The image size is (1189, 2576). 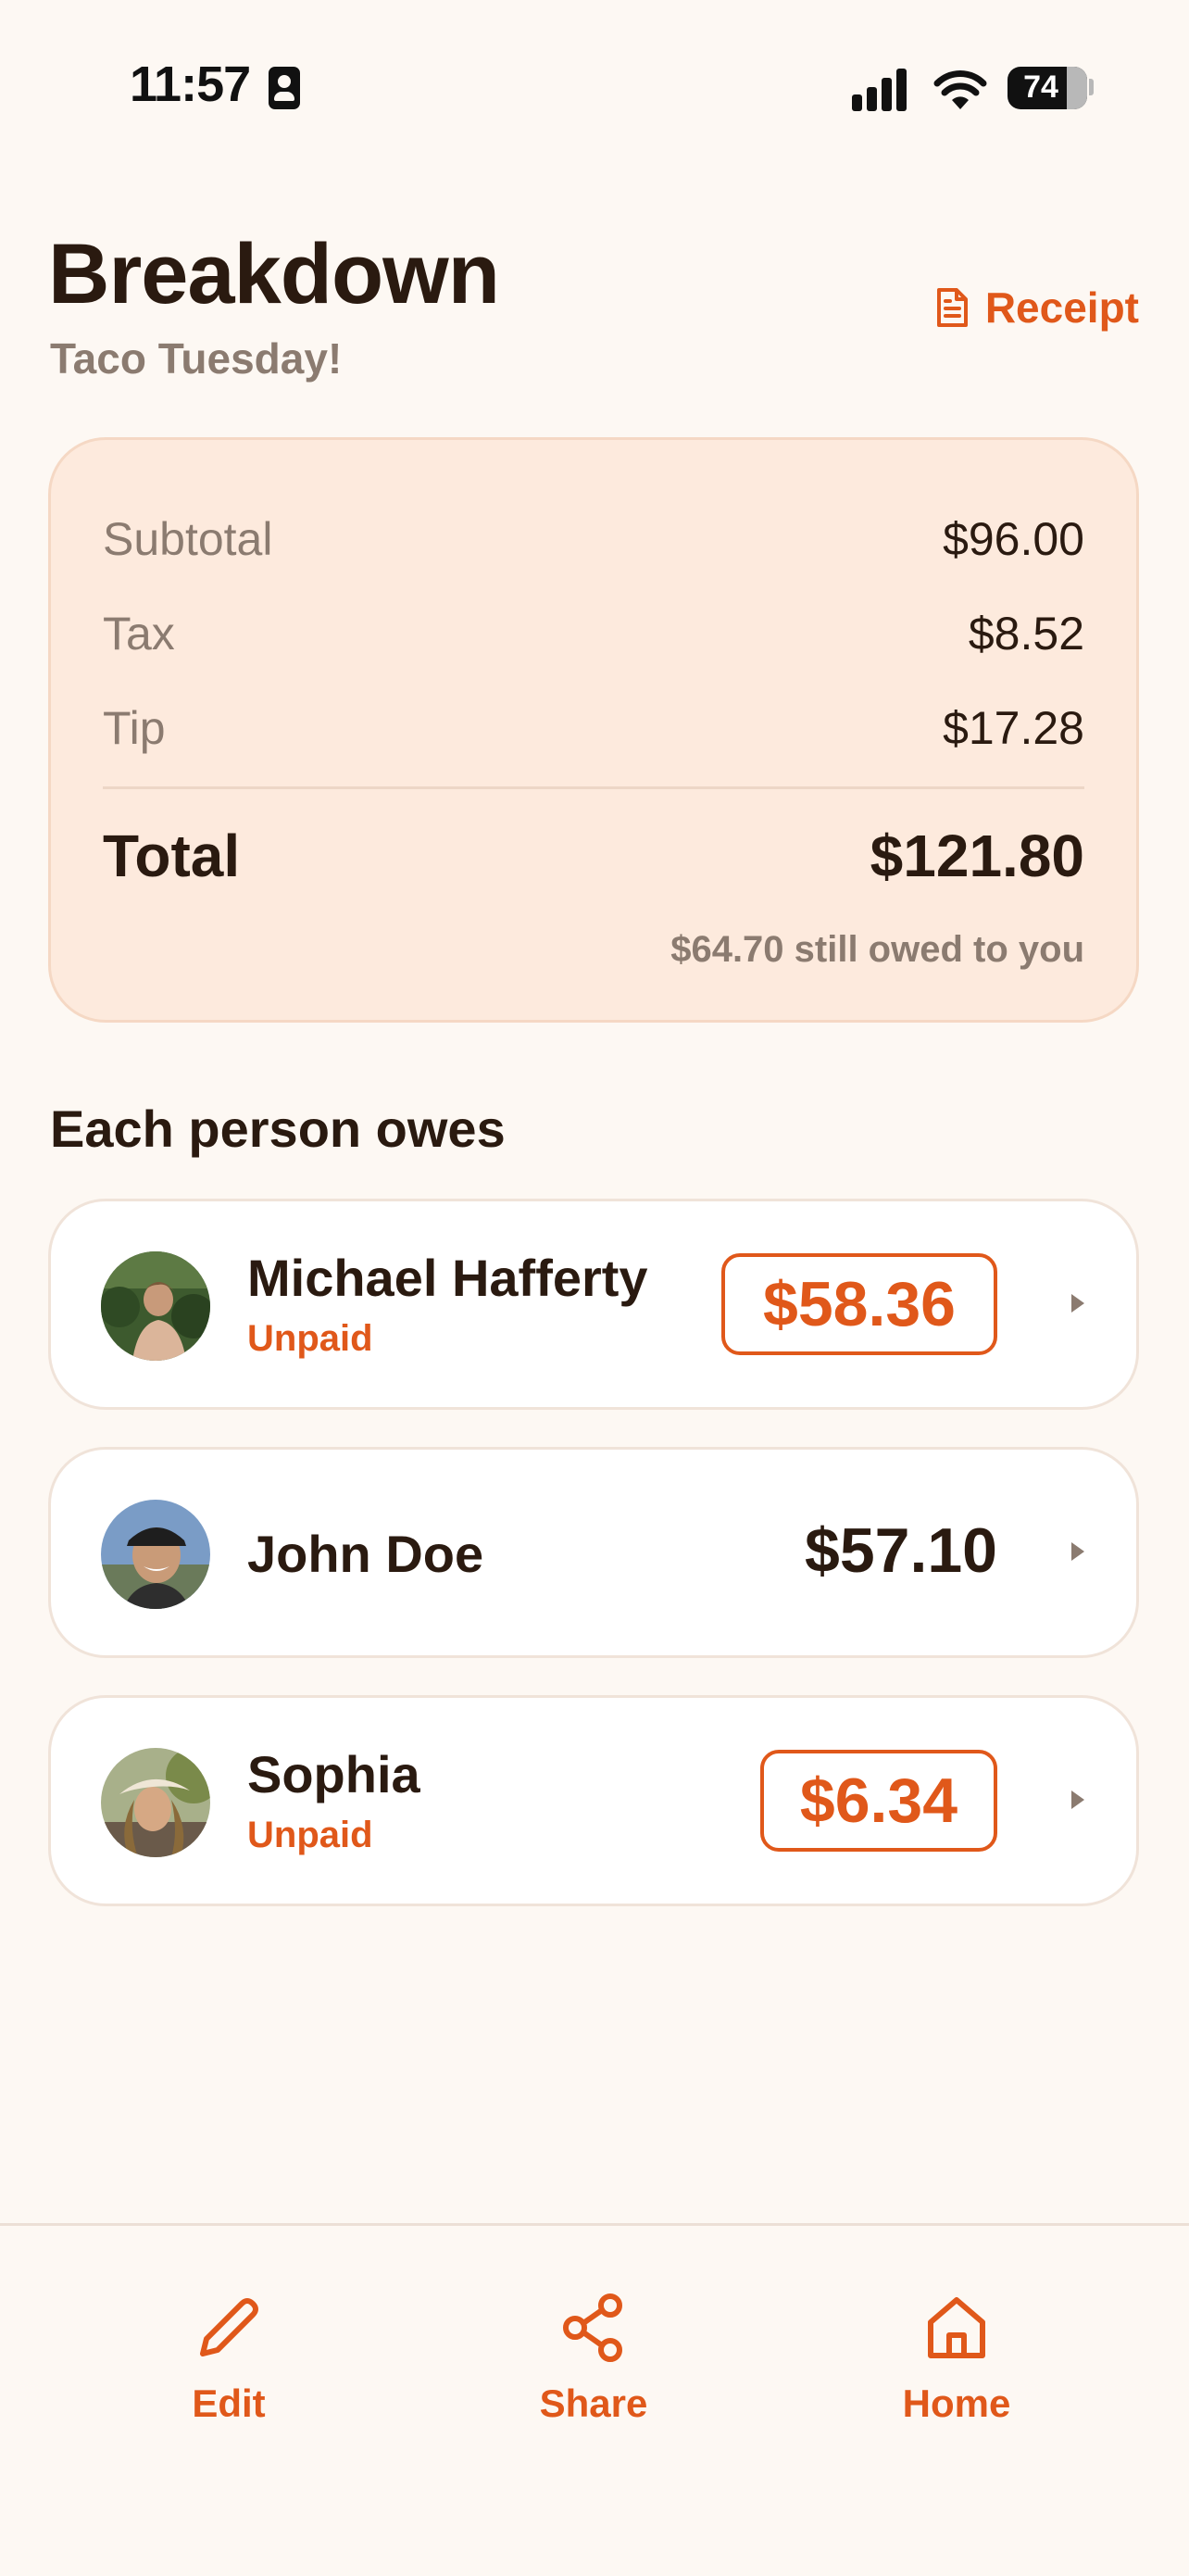 I want to click on tax-value: $8.52, so click(x=1026, y=634).